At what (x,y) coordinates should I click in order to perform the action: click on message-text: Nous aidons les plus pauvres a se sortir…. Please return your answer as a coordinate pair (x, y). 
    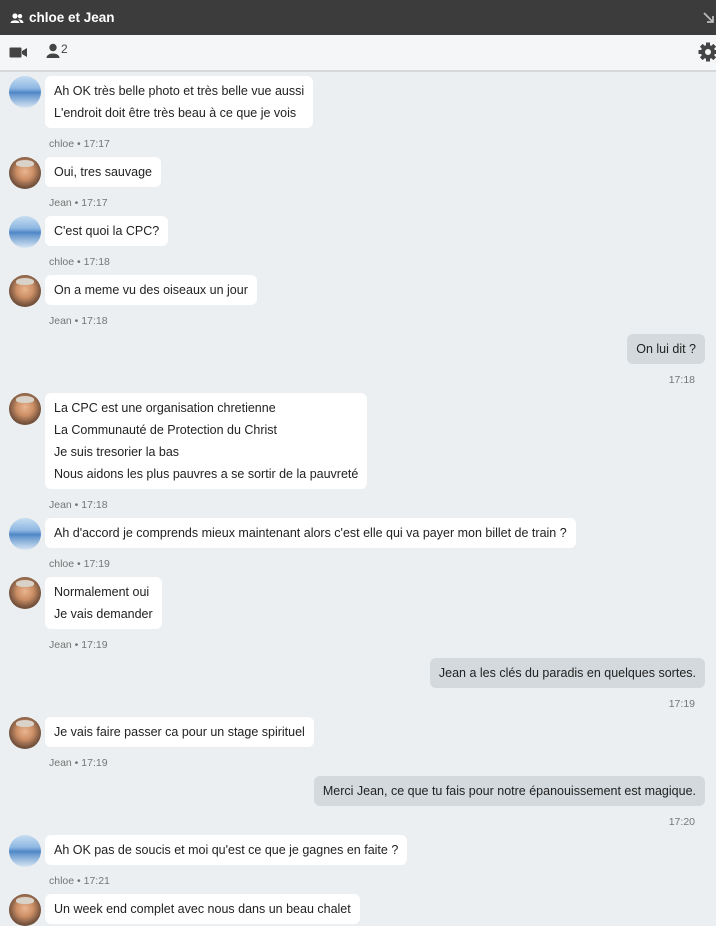
    Looking at the image, I should click on (206, 474).